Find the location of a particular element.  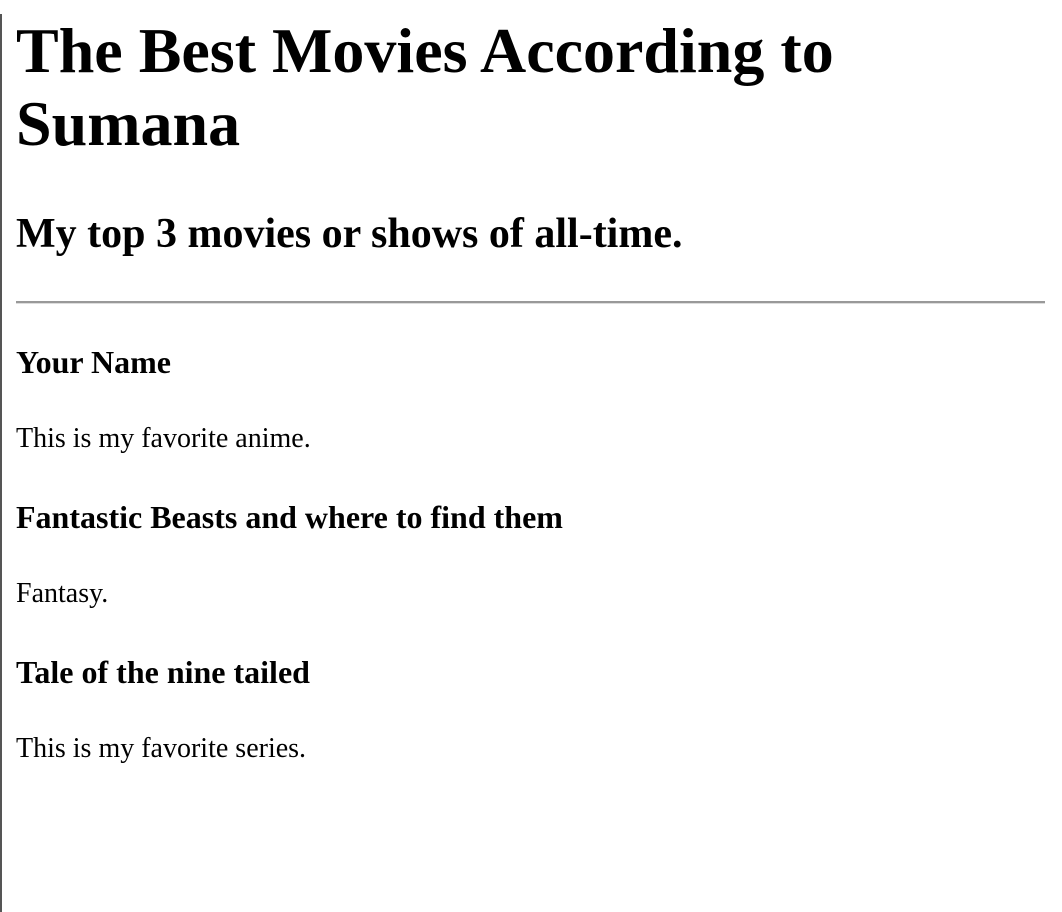

item-description: This is my favorite series. is located at coordinates (161, 748).